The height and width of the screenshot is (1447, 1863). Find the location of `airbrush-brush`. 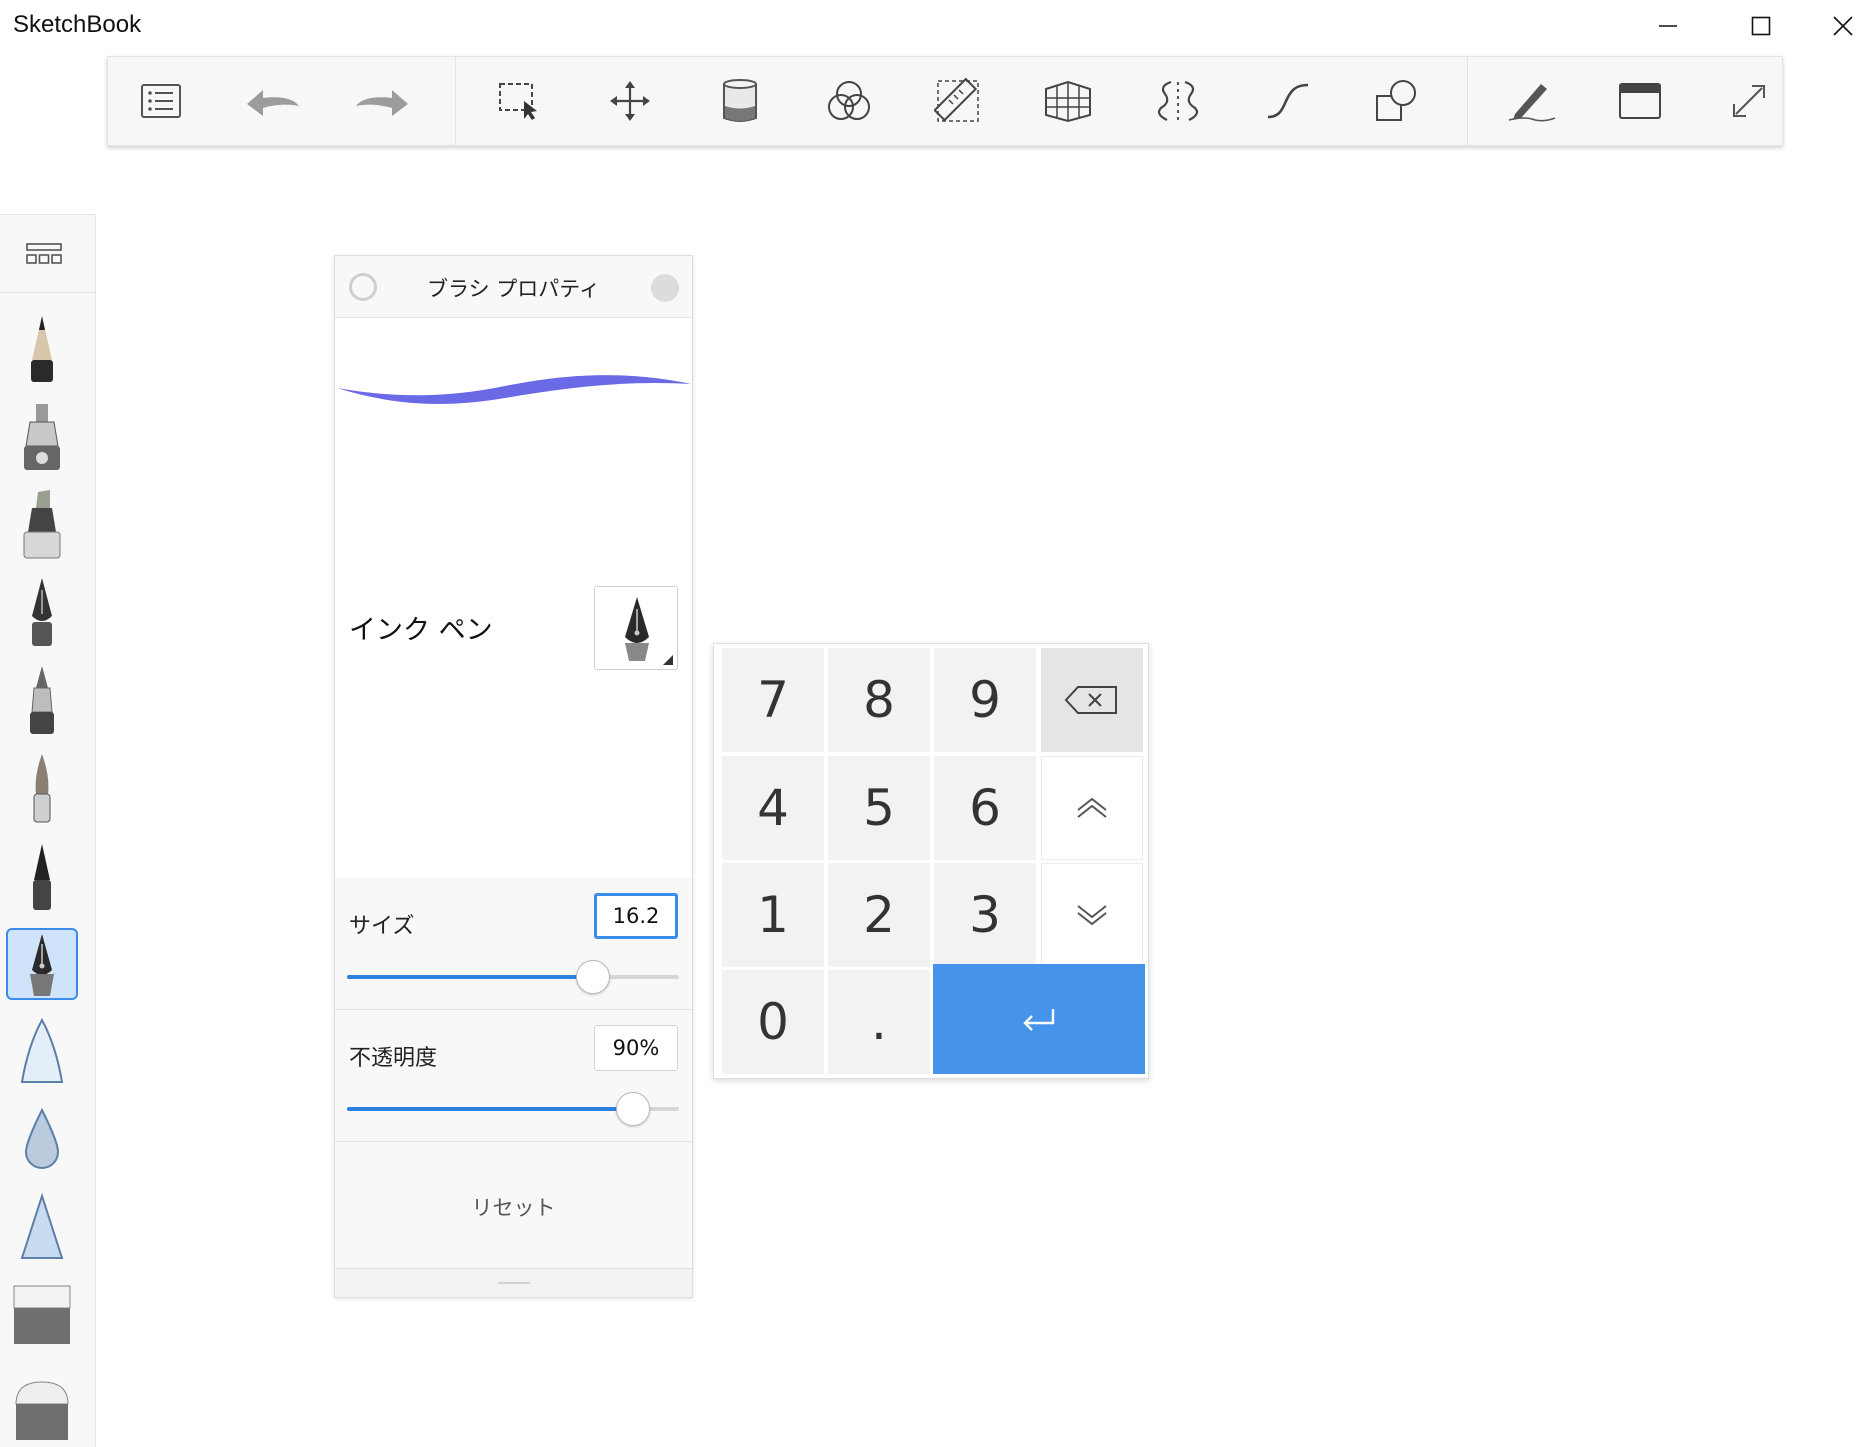

airbrush-brush is located at coordinates (42, 436).